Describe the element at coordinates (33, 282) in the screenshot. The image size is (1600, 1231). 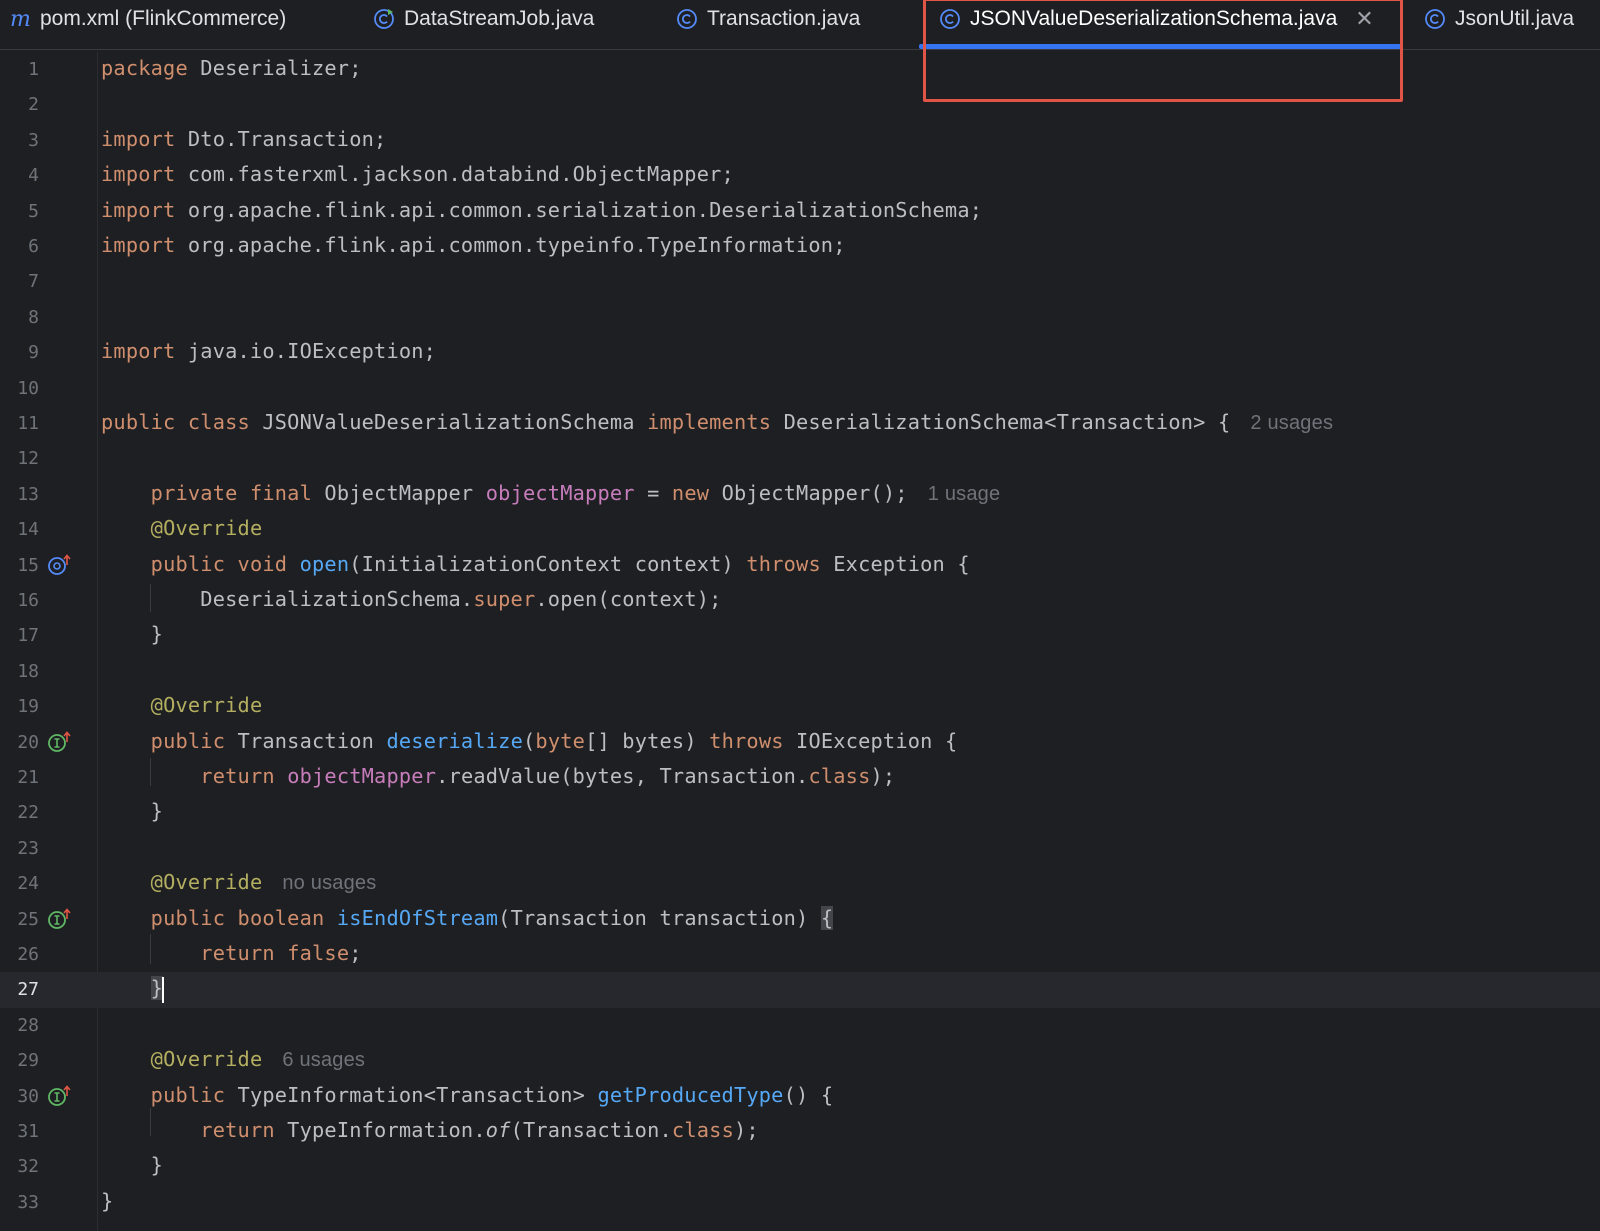
I see `line-number: 7` at that location.